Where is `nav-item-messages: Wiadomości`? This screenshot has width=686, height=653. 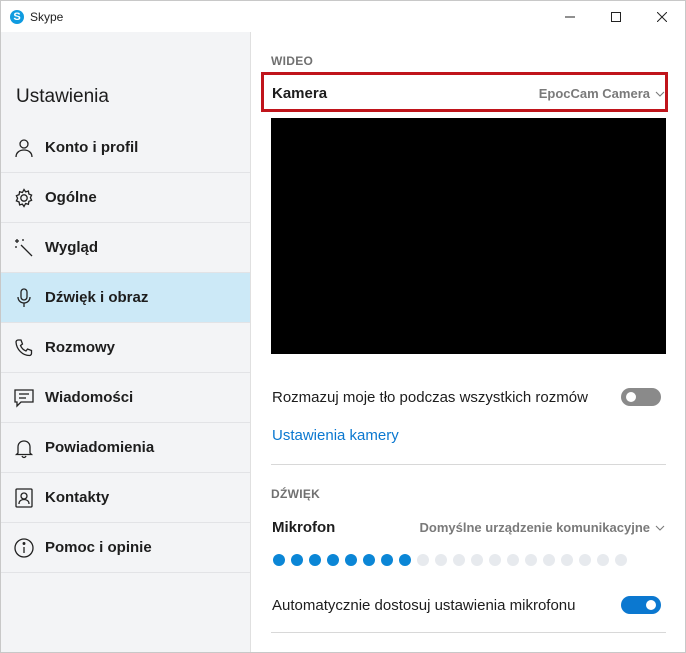
nav-item-messages: Wiadomości is located at coordinates (125, 398).